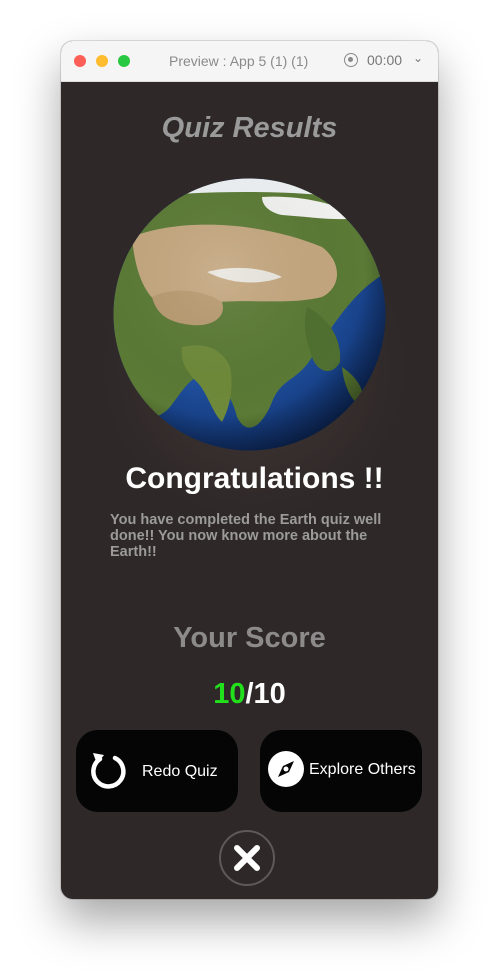 This screenshot has height=980, width=499. I want to click on close-x-icon, so click(247, 858).